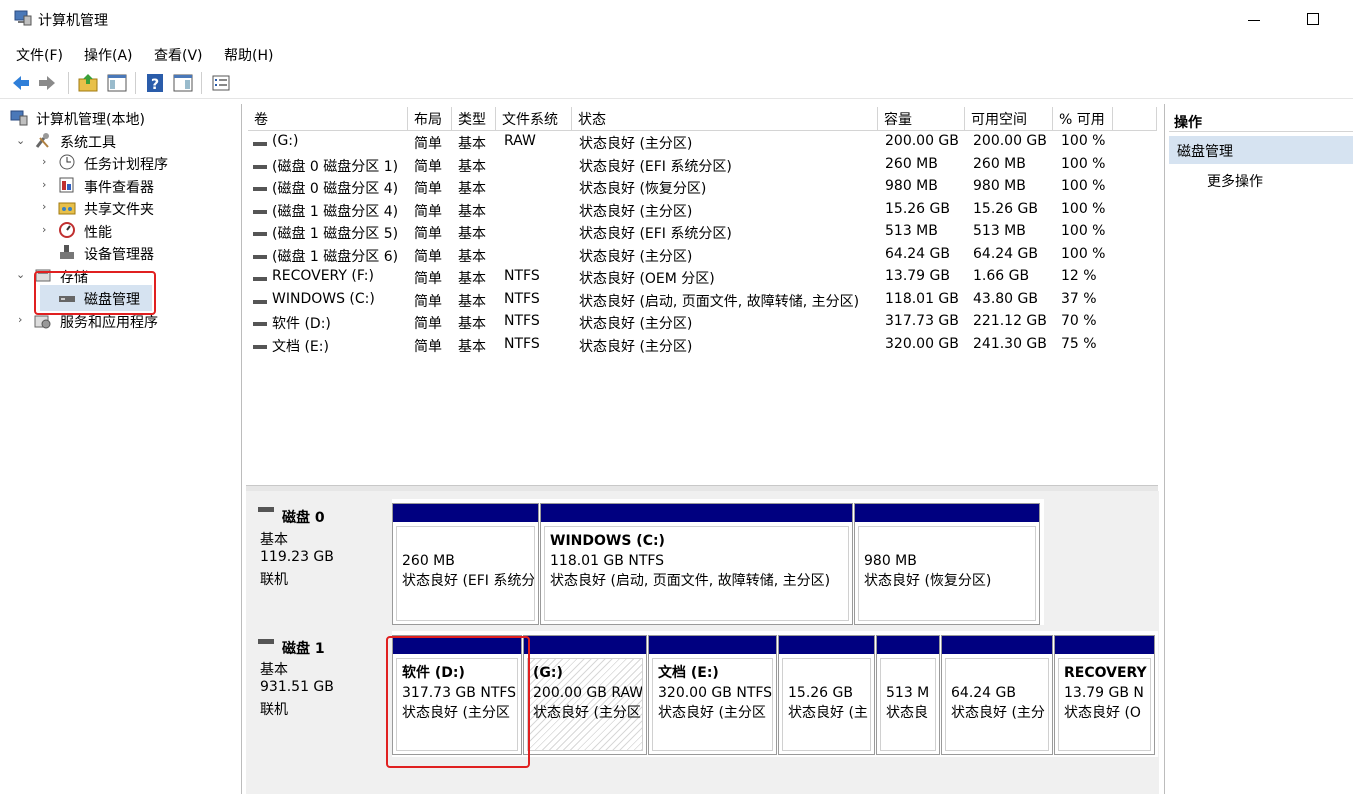 This screenshot has height=794, width=1353. Describe the element at coordinates (108, 55) in the screenshot. I see `menu-action: 操作(A)` at that location.